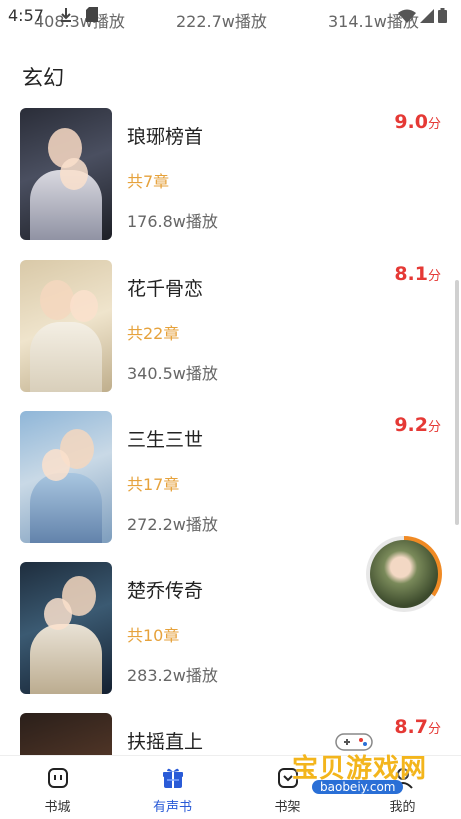 Image resolution: width=461 pixels, height=819 pixels. I want to click on rating: 8.1分, so click(417, 274).